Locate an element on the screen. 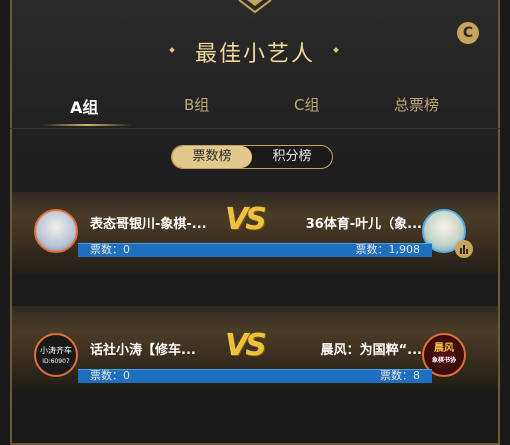  group-tabs: A组 B组 C组 总票榜 is located at coordinates (255, 104).